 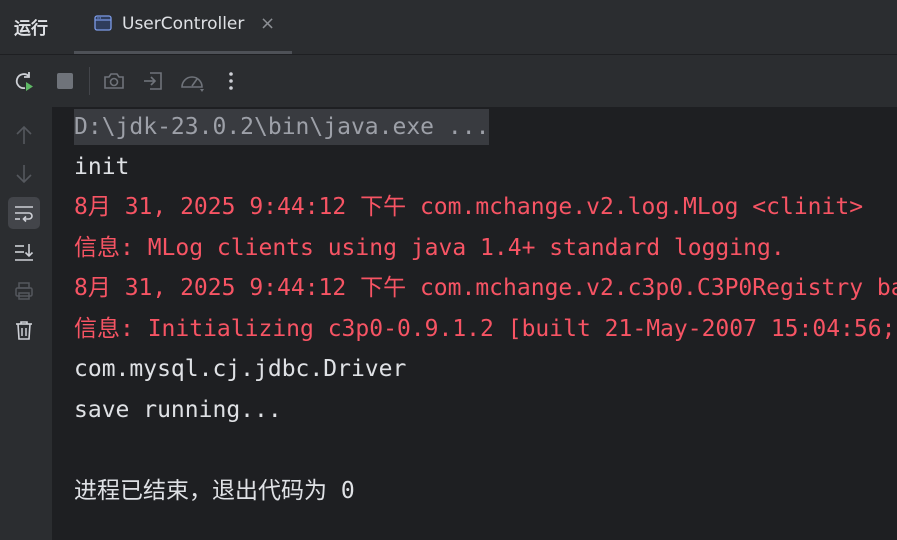 I want to click on stop-icon, so click(x=65, y=81).